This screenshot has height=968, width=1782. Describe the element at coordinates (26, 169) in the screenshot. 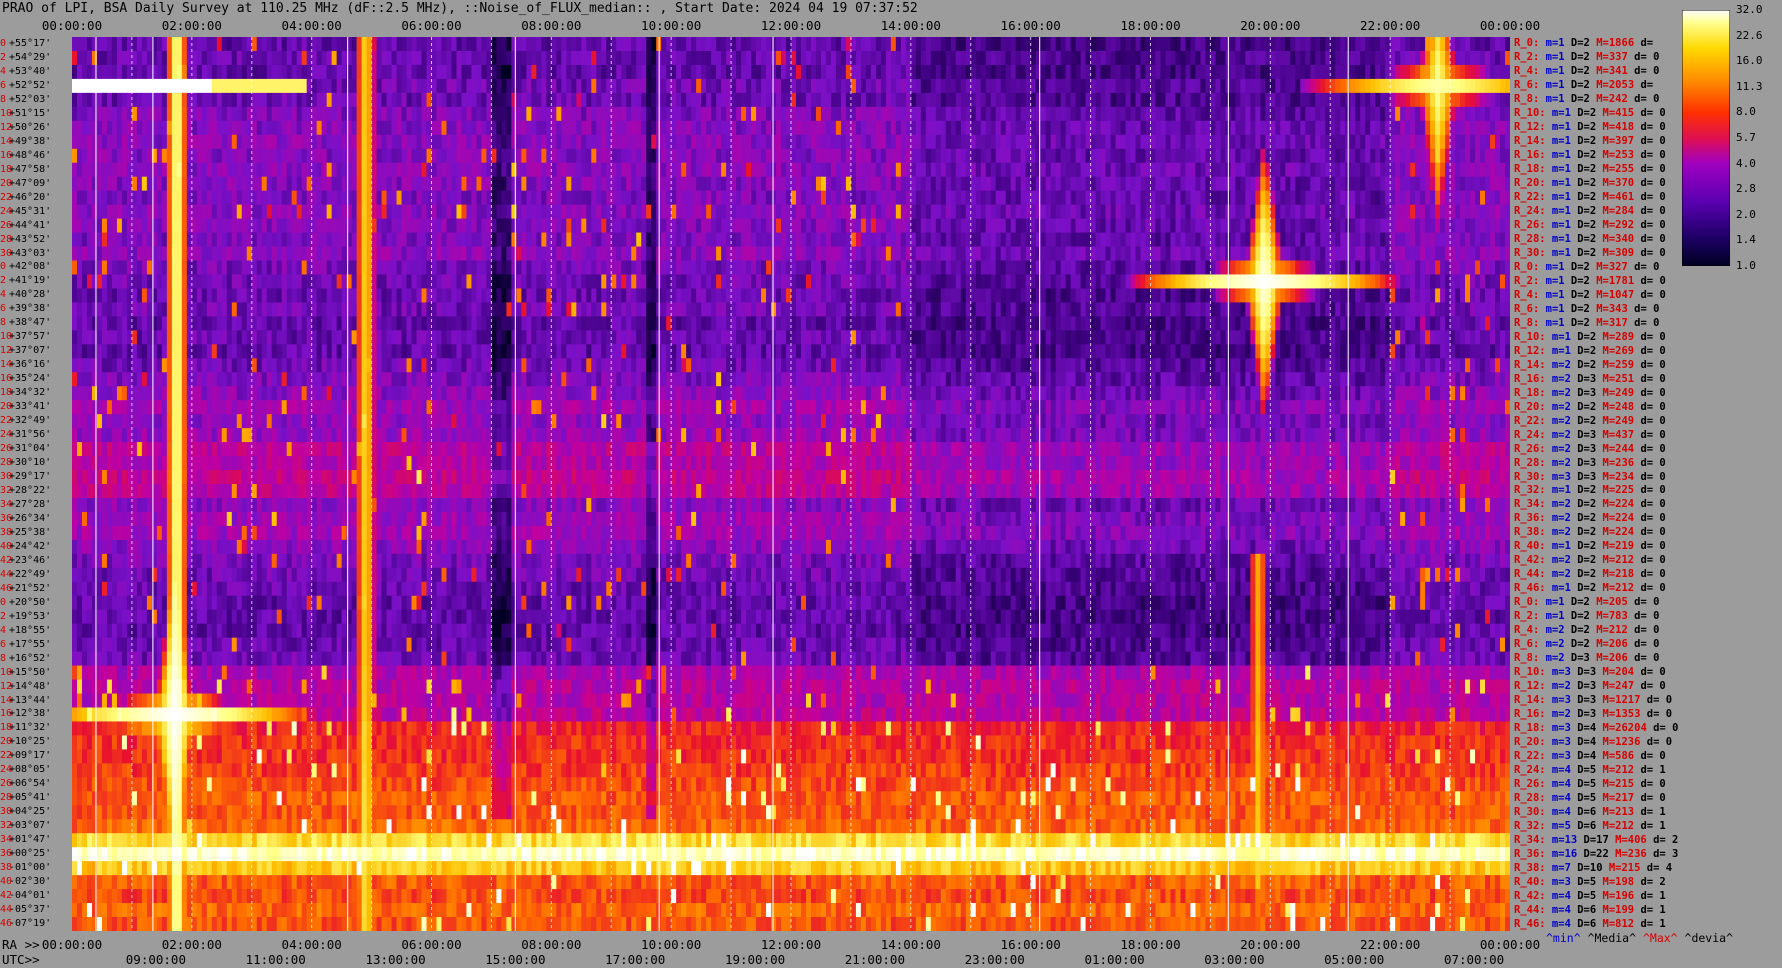

I see `declination-label: 18+47°58'` at that location.